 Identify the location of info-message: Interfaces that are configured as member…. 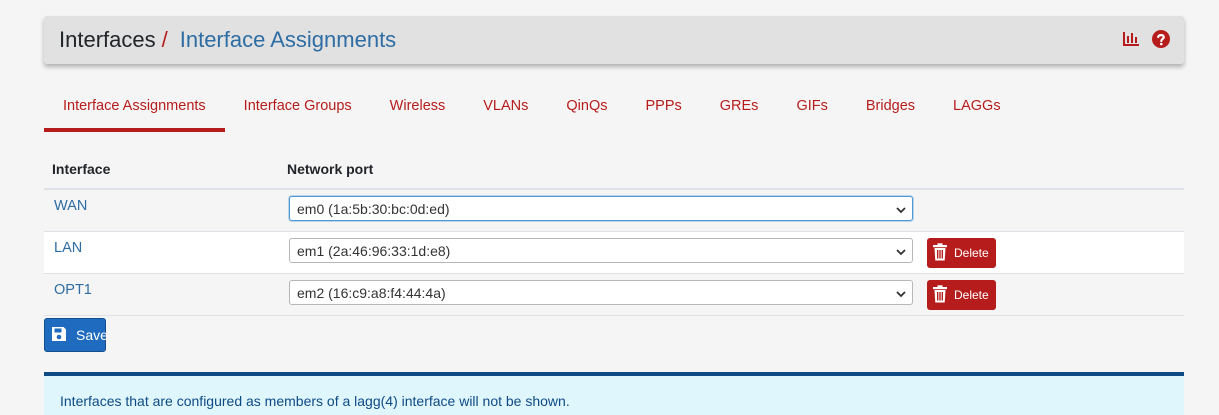
(315, 401).